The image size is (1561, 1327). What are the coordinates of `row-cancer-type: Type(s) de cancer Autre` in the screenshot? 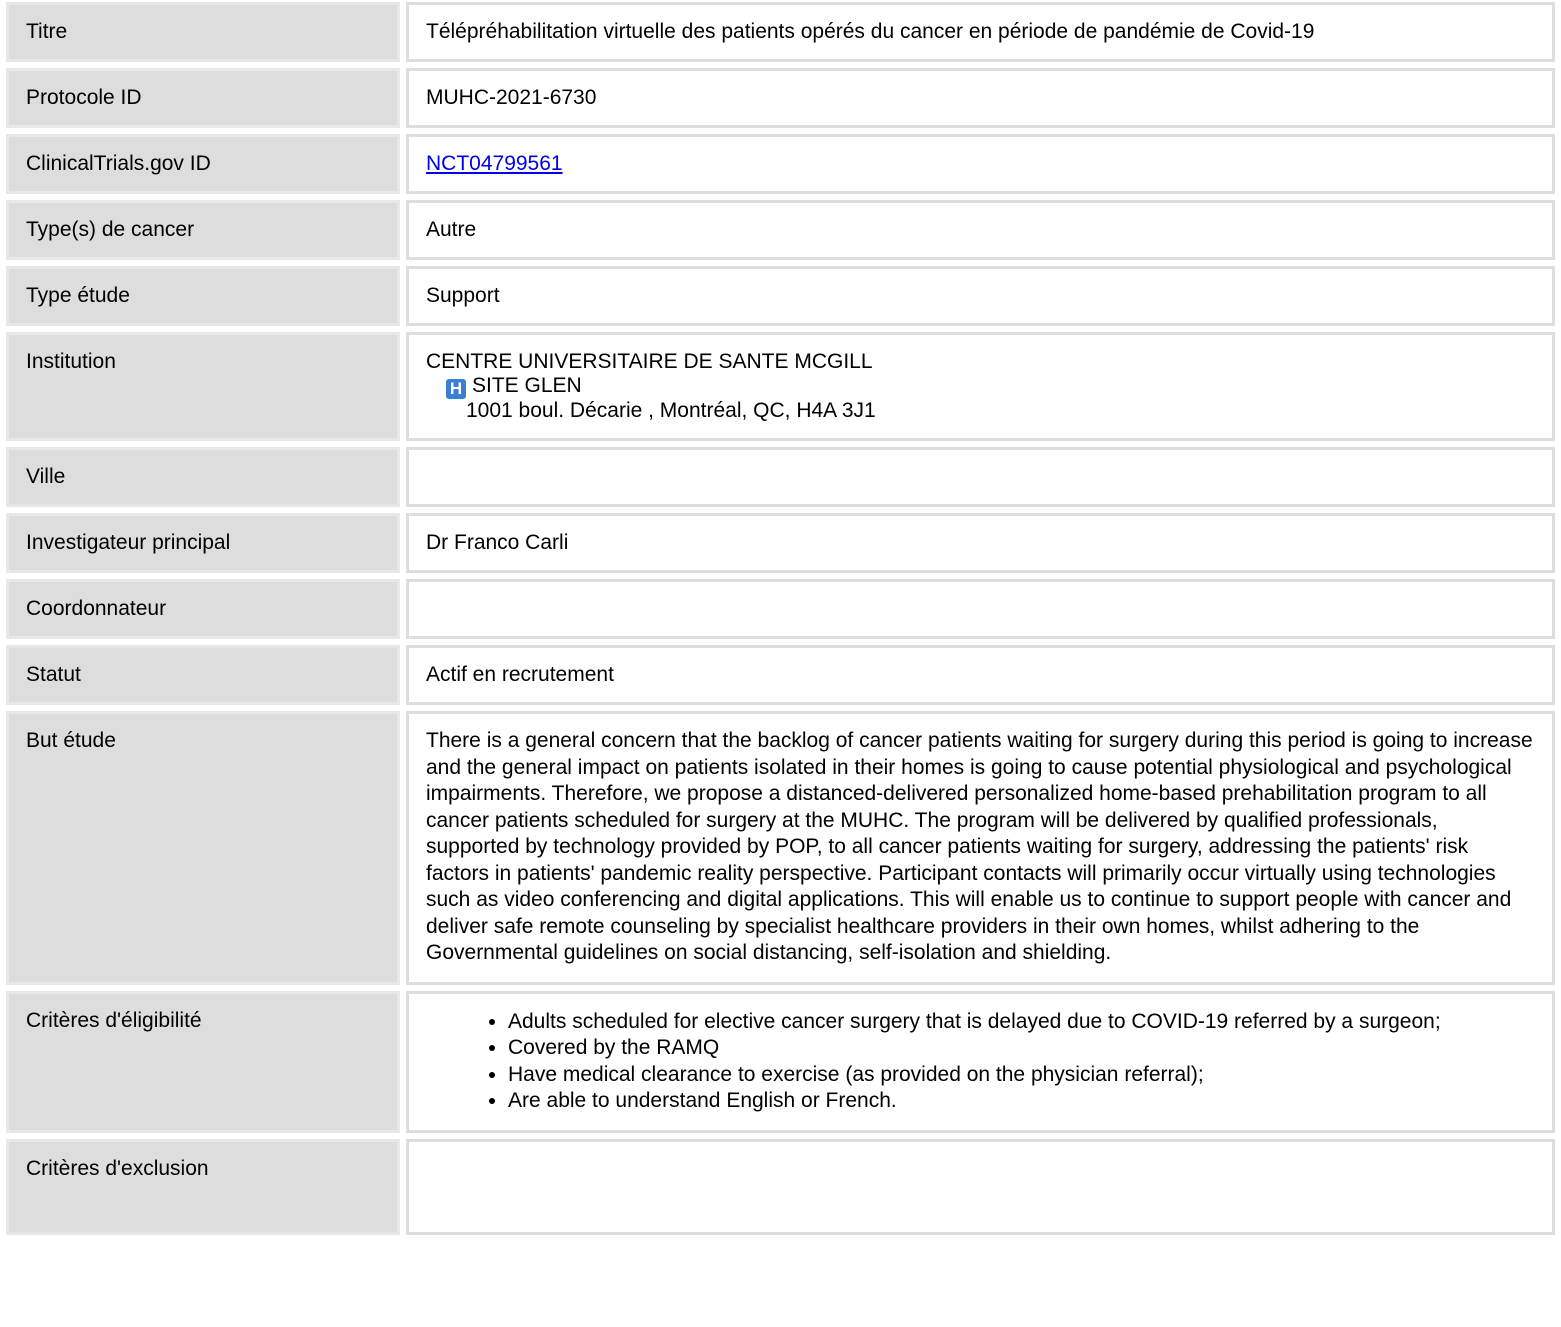 It's located at (780, 230).